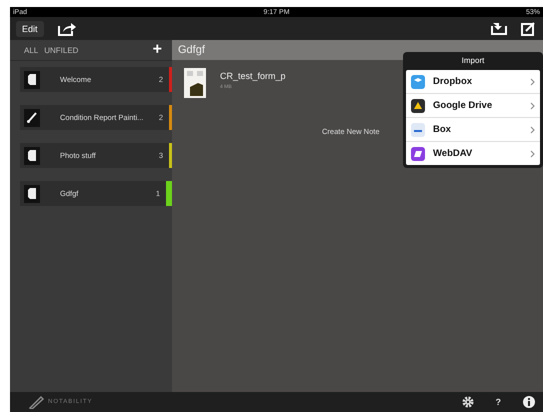 This screenshot has width=543, height=412. What do you see at coordinates (30, 28) in the screenshot?
I see `edit-button: Edit` at bounding box center [30, 28].